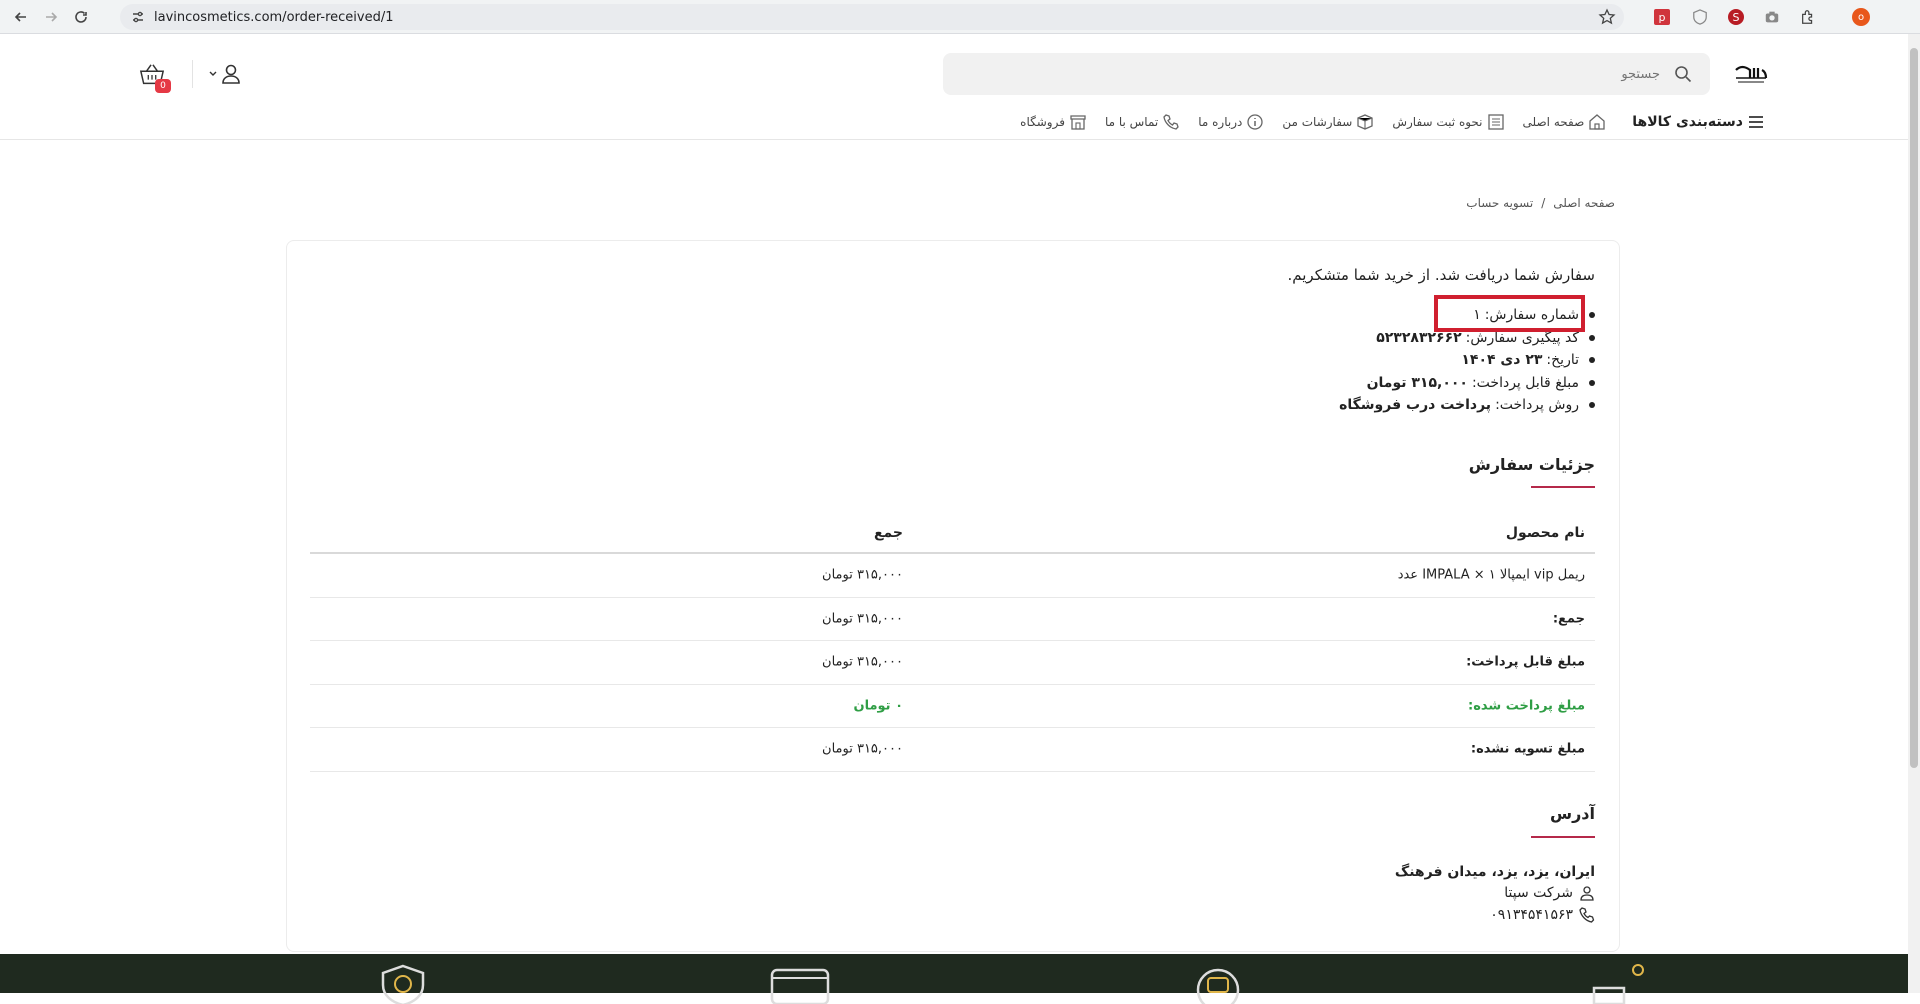 The height and width of the screenshot is (1004, 1920). Describe the element at coordinates (862, 575) in the screenshot. I see `product-total: ۳۱۵,۰۰۰ تومان` at that location.